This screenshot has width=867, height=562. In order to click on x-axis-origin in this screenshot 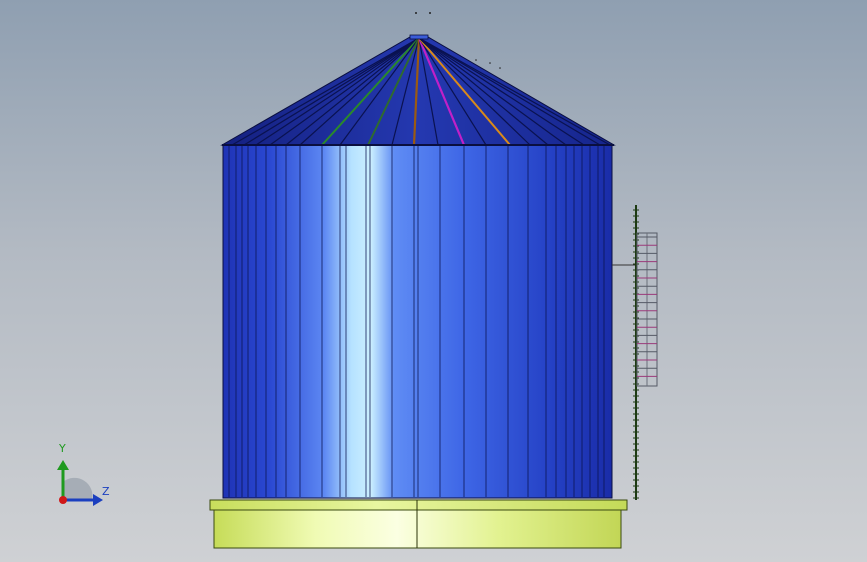, I will do `click(63, 500)`.